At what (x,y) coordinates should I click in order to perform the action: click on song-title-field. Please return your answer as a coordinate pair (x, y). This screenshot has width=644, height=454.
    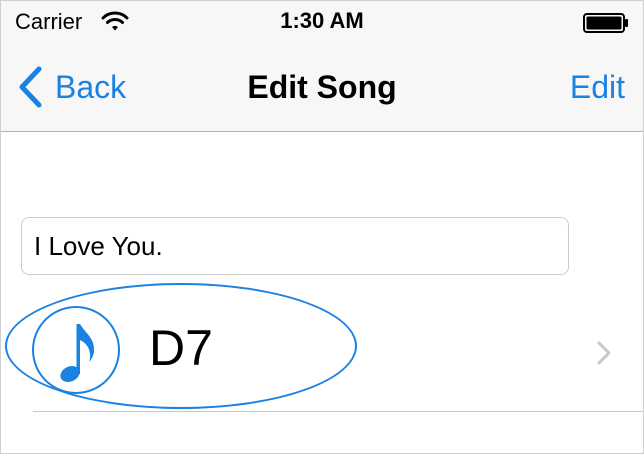
    Looking at the image, I should click on (295, 246).